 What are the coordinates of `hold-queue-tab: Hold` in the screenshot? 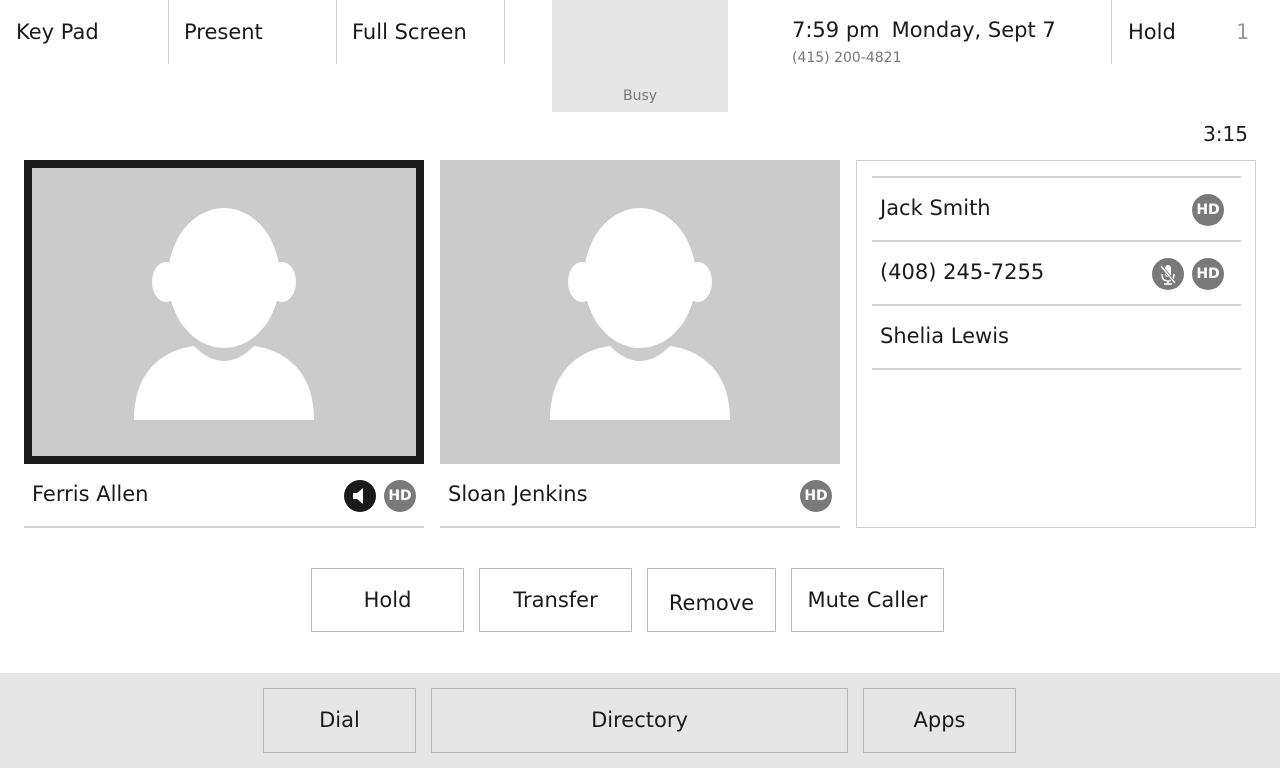 It's located at (1152, 32).